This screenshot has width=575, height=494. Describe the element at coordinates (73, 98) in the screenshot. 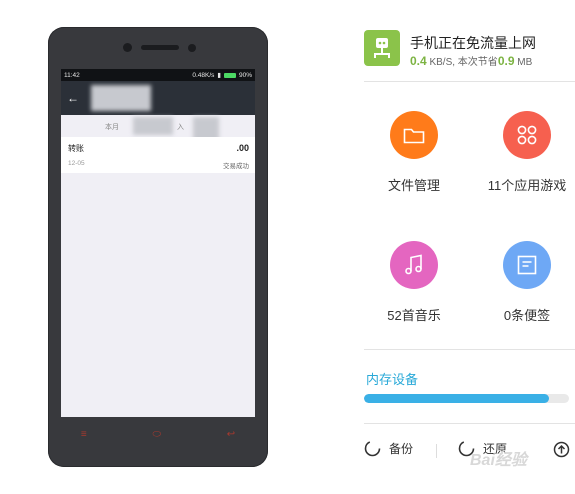

I see `back-arrow-icon: ←` at that location.